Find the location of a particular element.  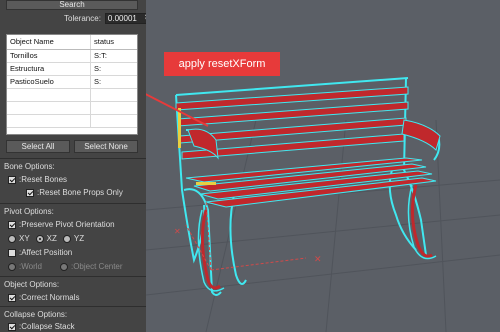

correct-normals-checkbox: :Correct Normals is located at coordinates (43, 297).